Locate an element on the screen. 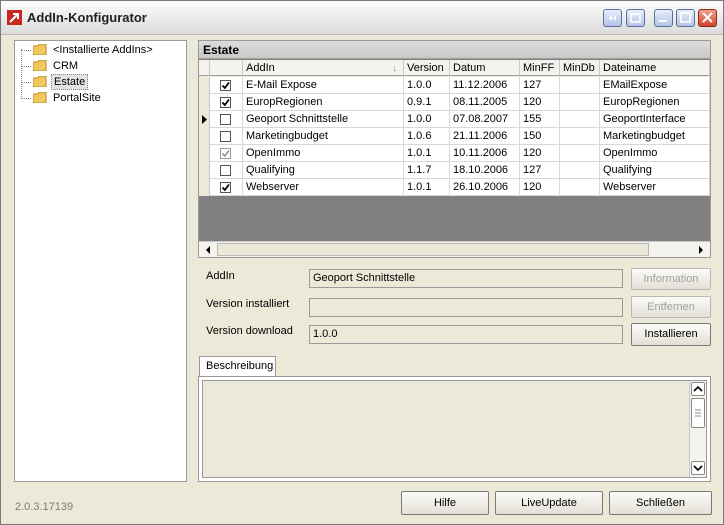  cell-version: 0.9.1 is located at coordinates (427, 102).